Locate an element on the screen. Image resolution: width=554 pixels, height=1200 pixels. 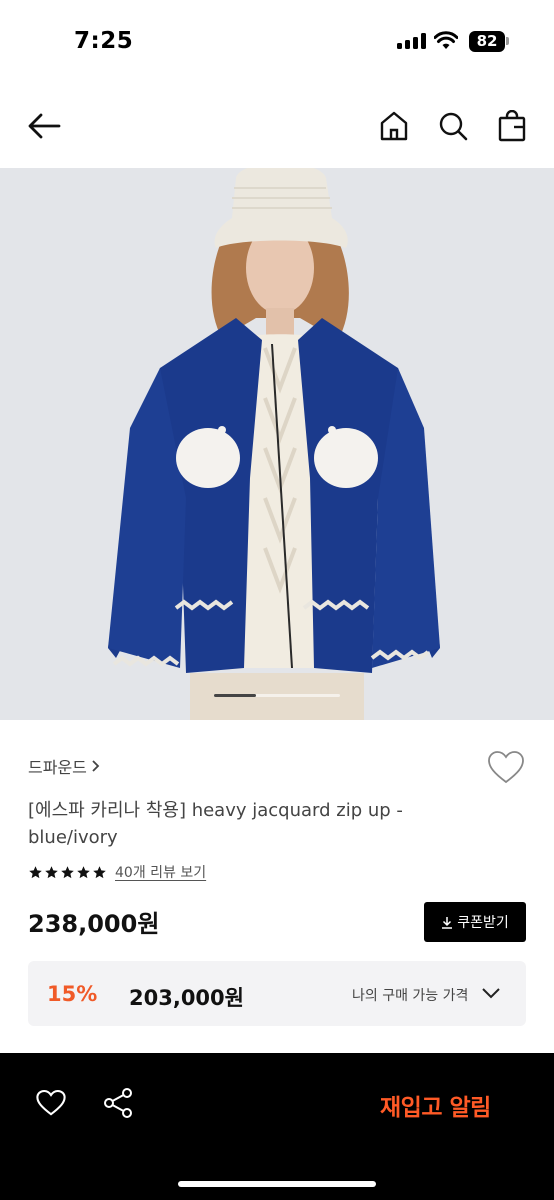
home-icon is located at coordinates (394, 126).